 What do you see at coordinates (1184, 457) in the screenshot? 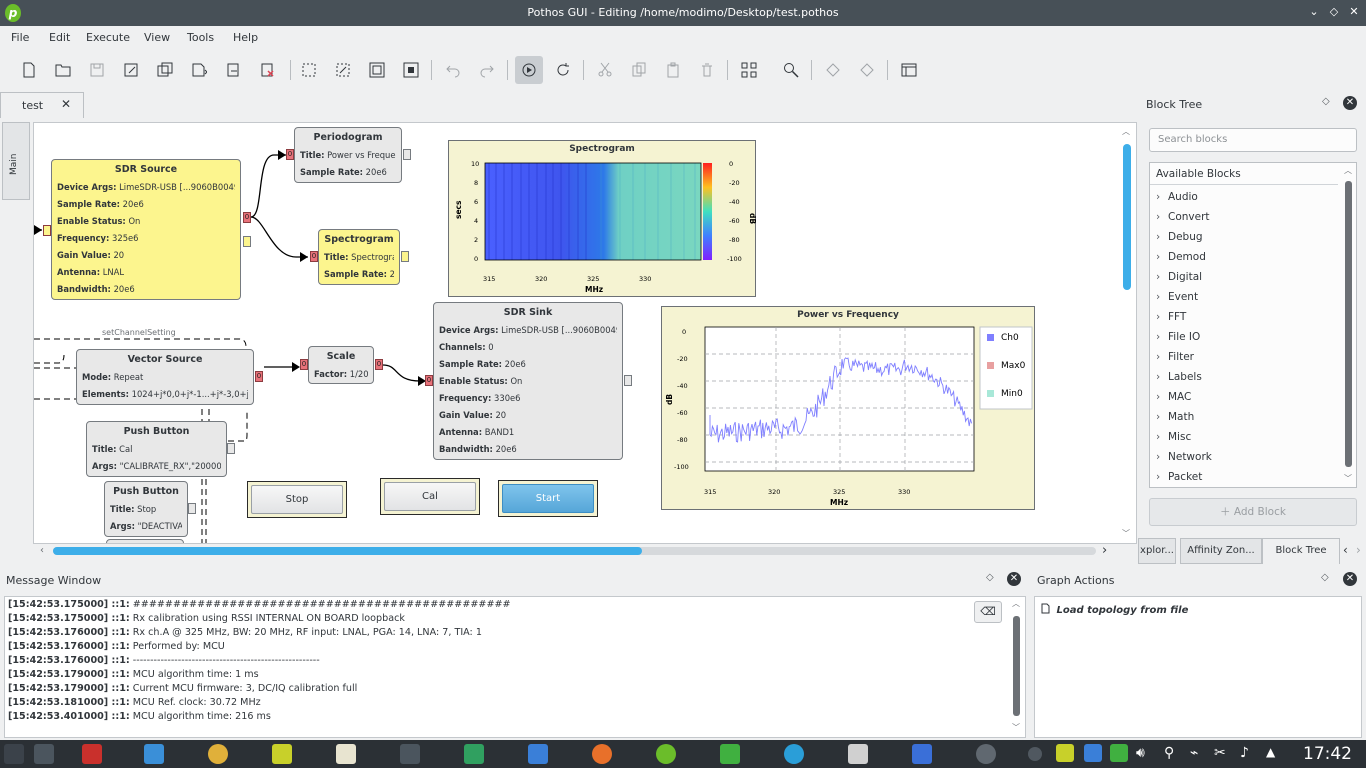
I see `tree-item: › Network` at bounding box center [1184, 457].